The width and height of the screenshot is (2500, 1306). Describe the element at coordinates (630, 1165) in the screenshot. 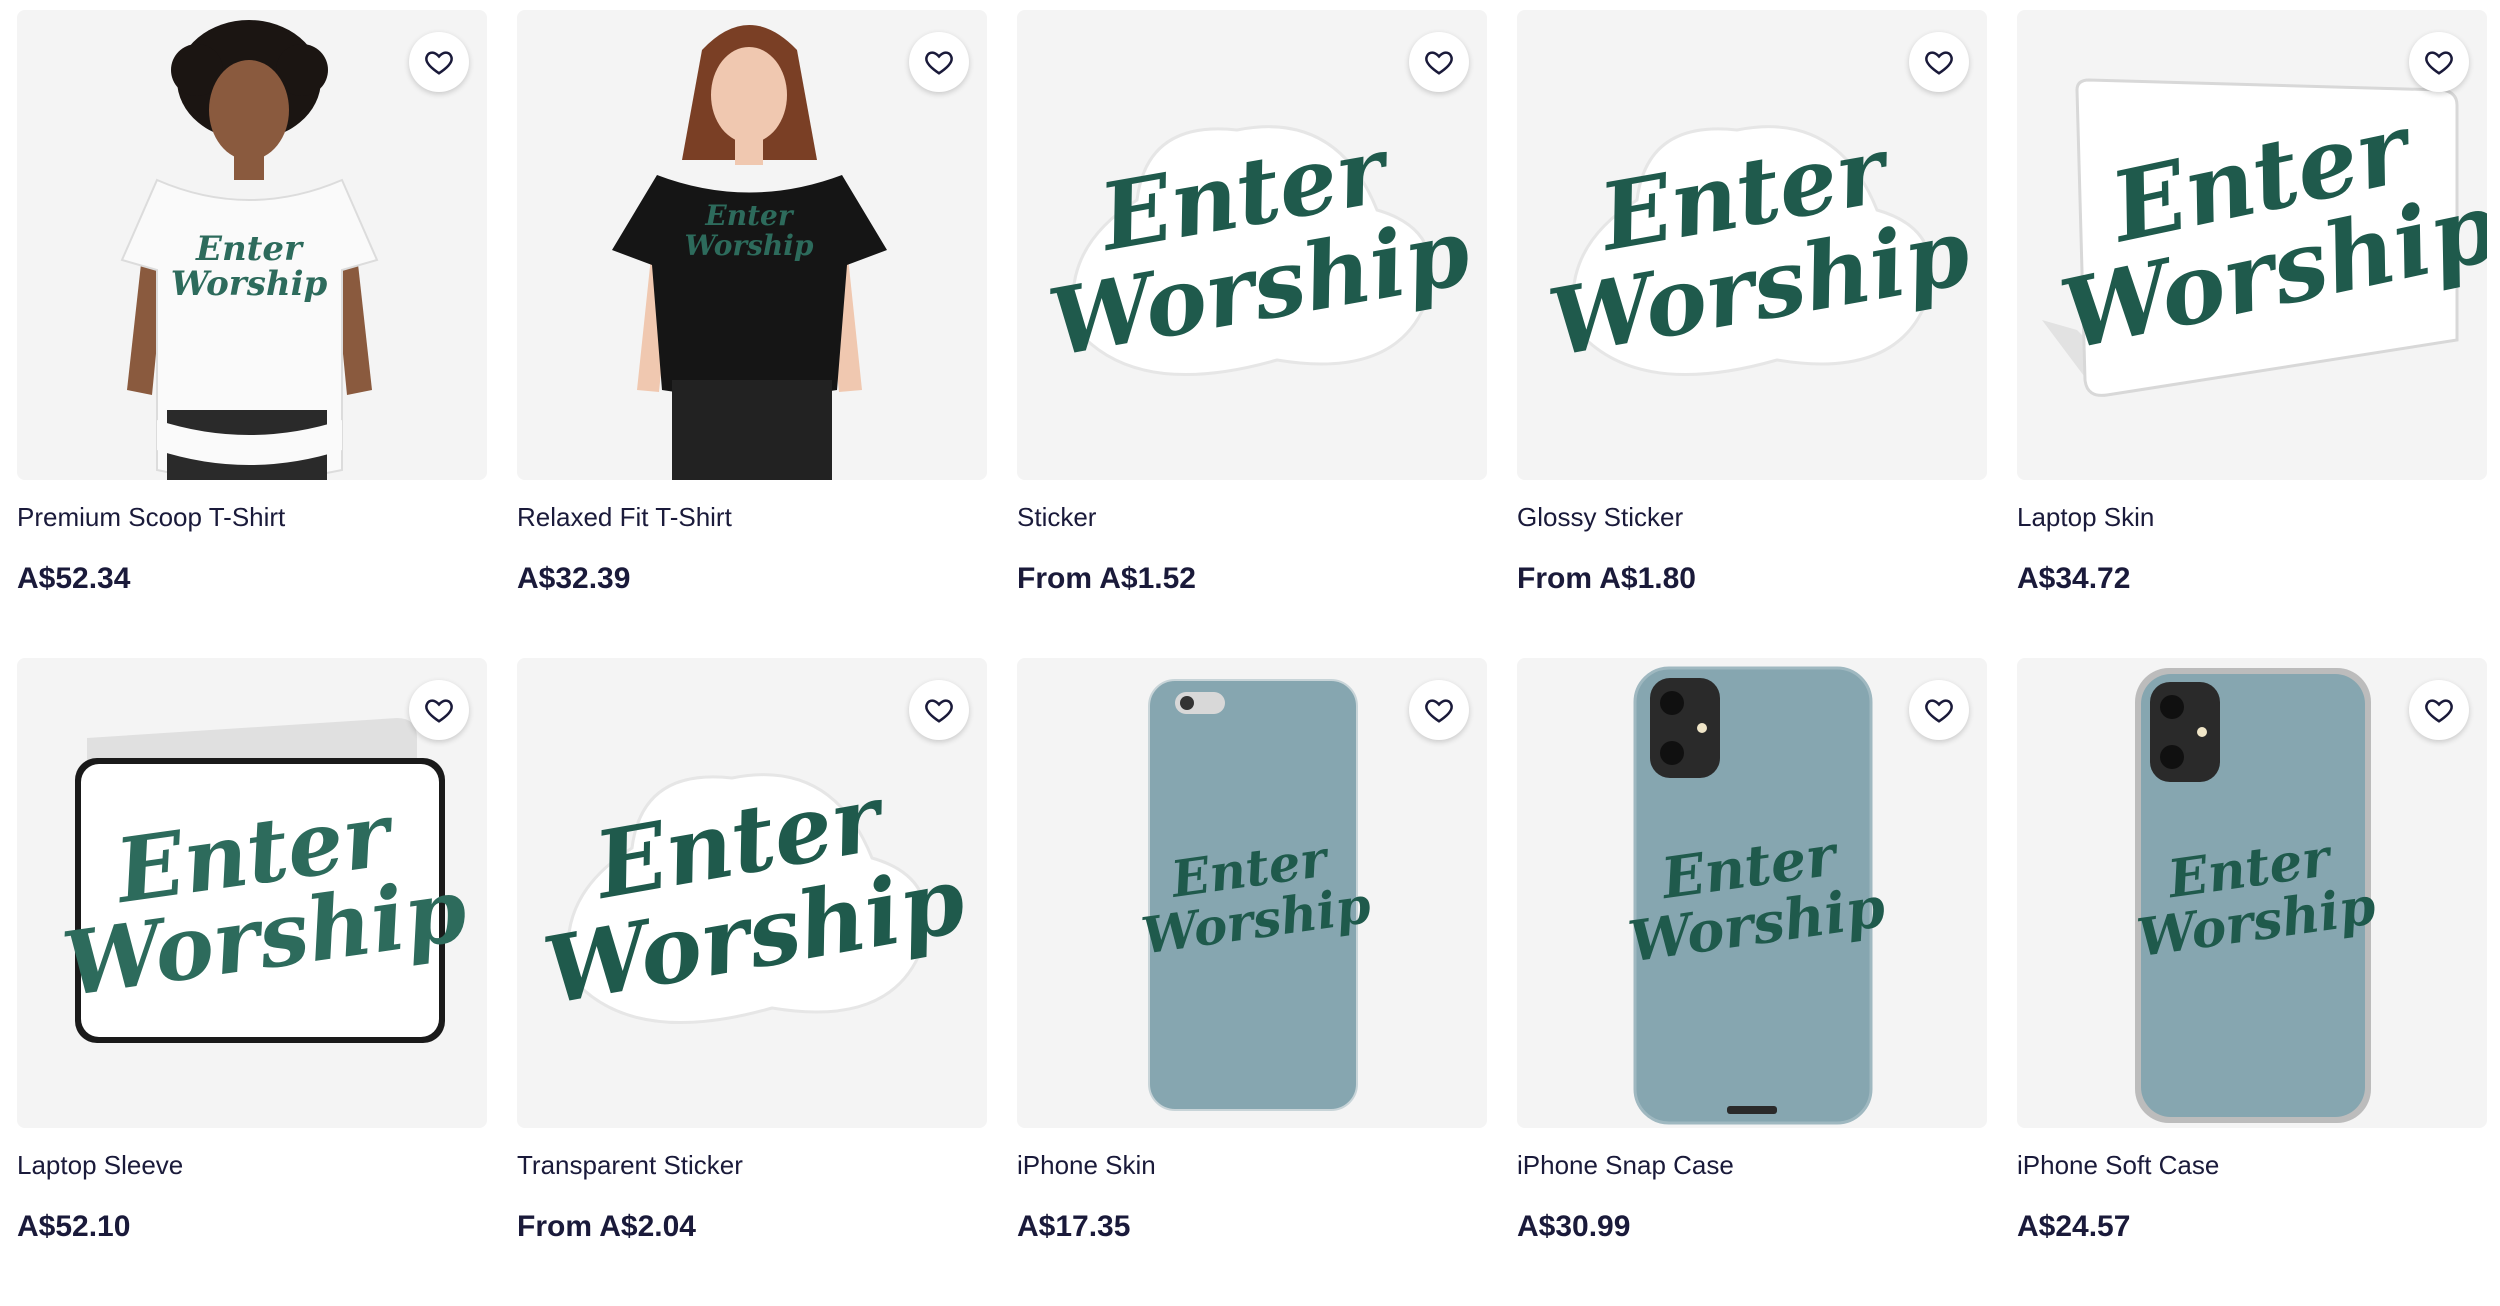

I see `product-title: Transparent Sticker` at that location.